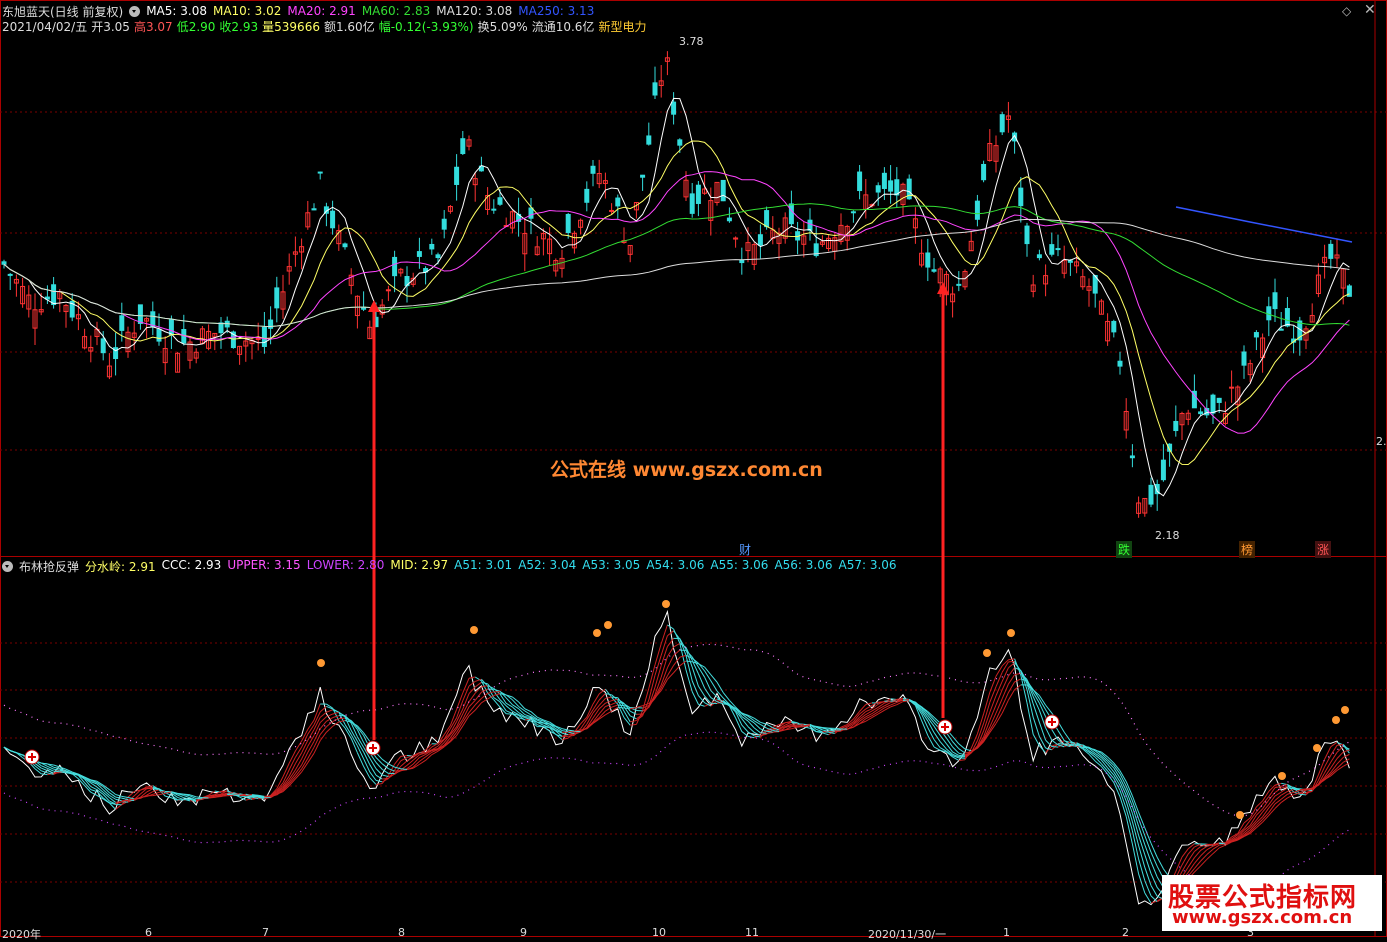  I want to click on x-axis-label: 1, so click(1006, 932).